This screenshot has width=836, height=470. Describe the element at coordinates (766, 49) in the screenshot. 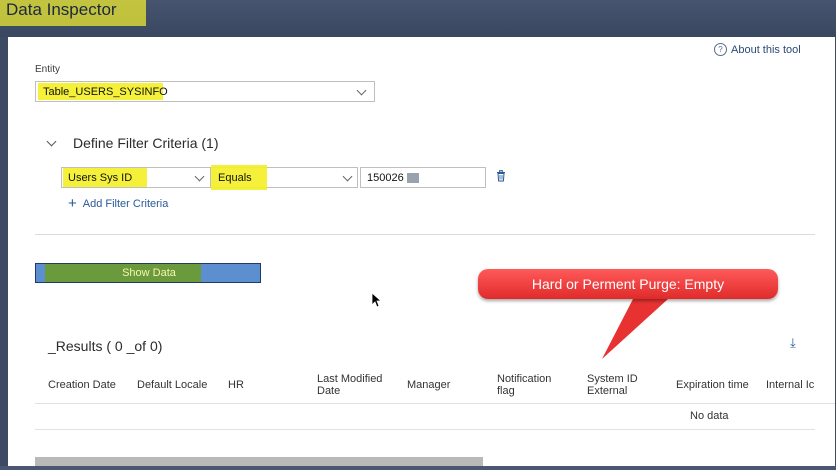

I see `about-label: About this tool` at that location.